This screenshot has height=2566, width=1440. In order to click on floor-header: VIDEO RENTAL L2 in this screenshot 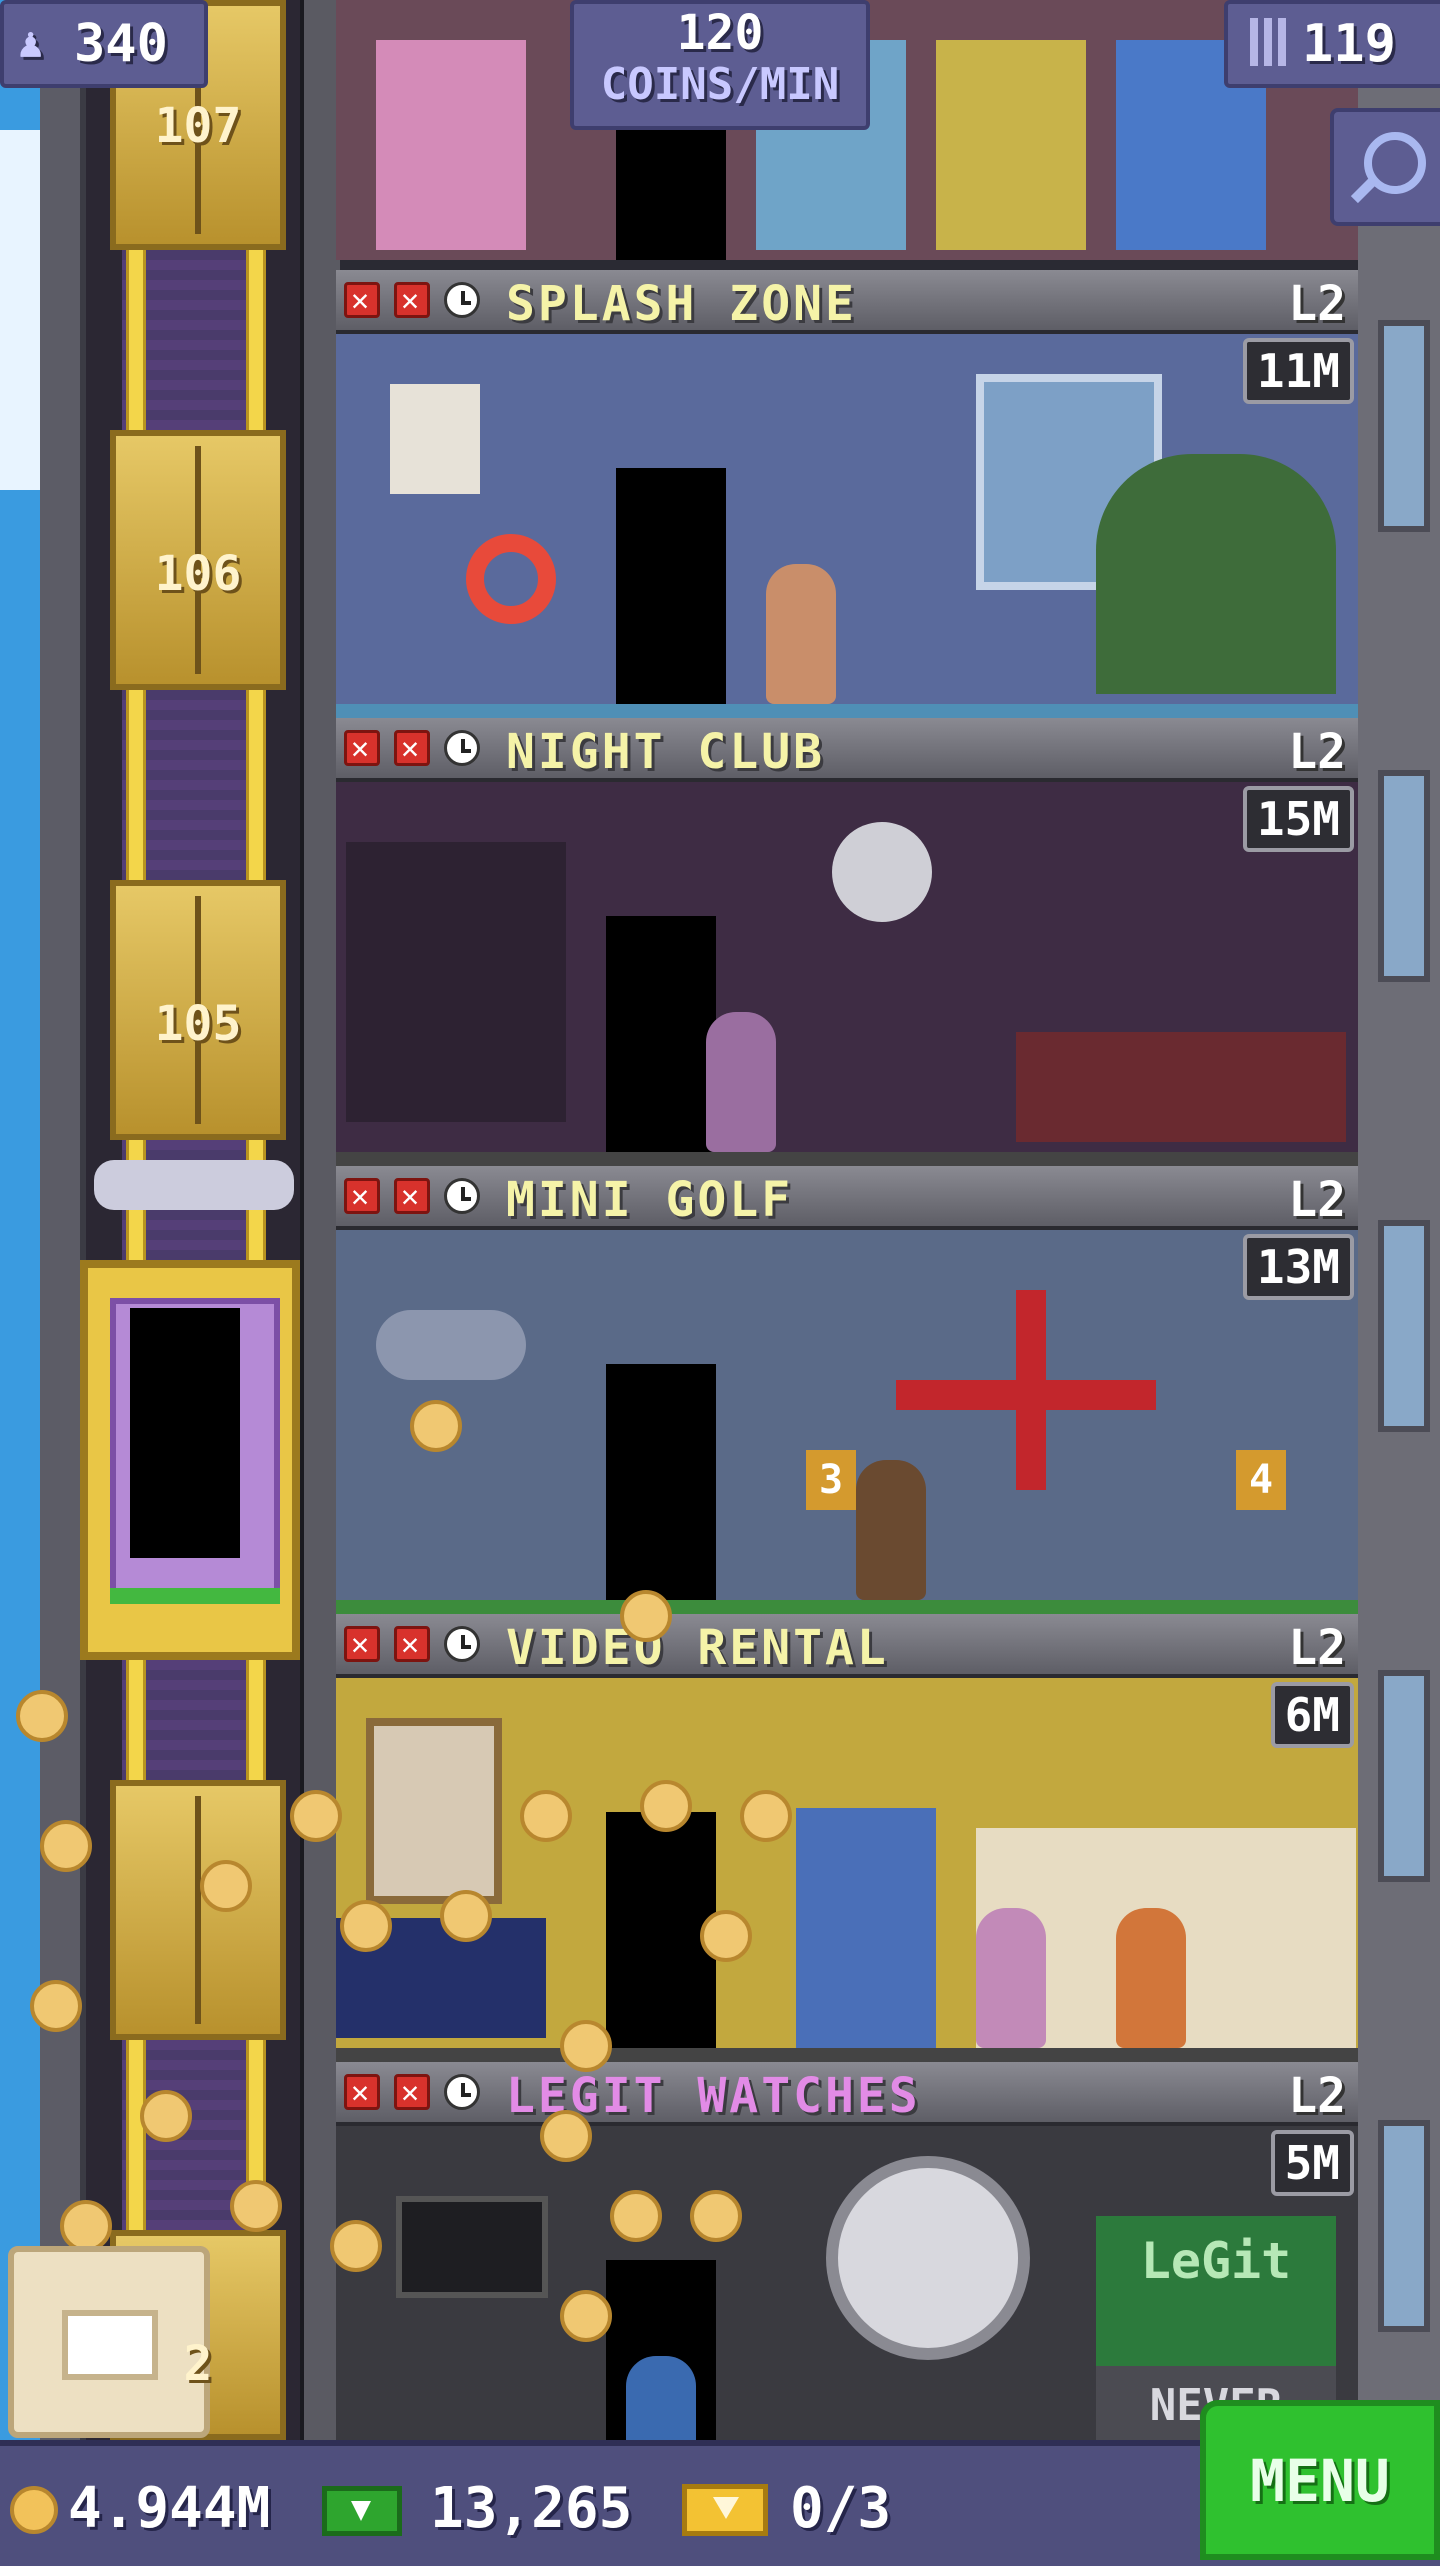, I will do `click(847, 1646)`.